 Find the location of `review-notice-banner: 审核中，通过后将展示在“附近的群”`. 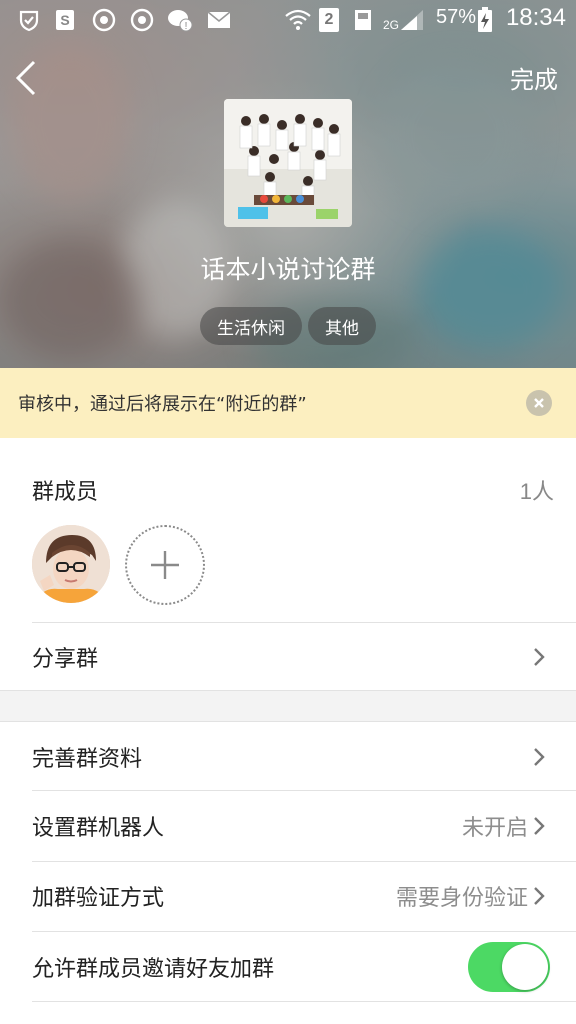

review-notice-banner: 审核中，通过后将展示在“附近的群” is located at coordinates (288, 403).